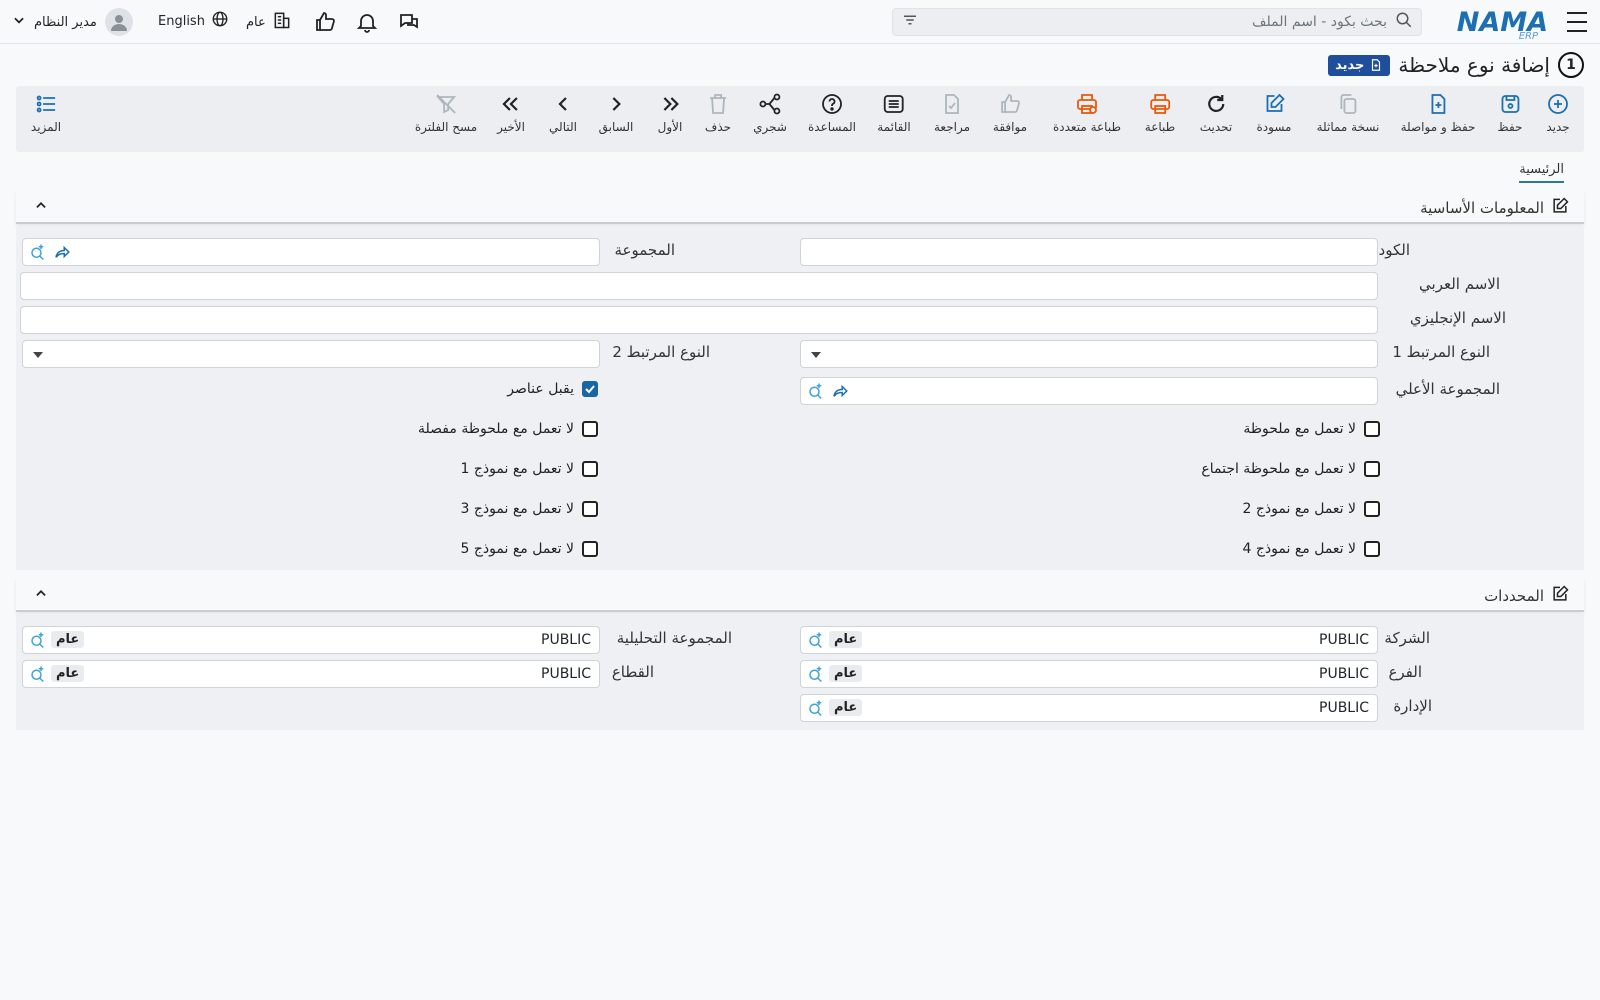 The width and height of the screenshot is (1600, 1000). Describe the element at coordinates (311, 252) in the screenshot. I see `group-input` at that location.